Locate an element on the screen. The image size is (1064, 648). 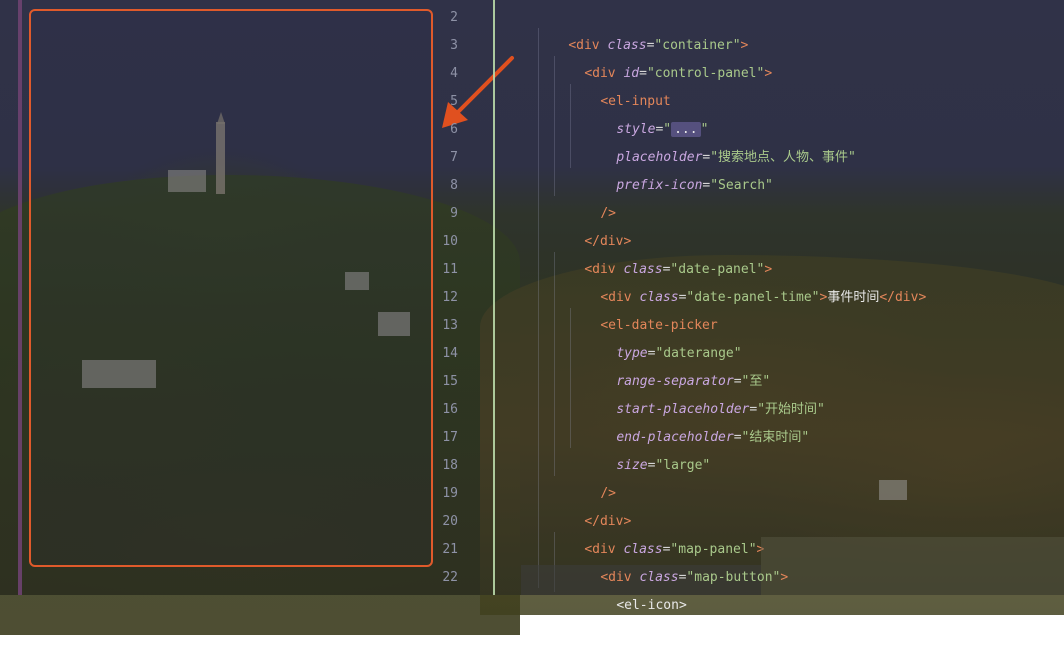
code-line-11: <div class="date-panel-time">事件时间</div> is located at coordinates (747, 280).